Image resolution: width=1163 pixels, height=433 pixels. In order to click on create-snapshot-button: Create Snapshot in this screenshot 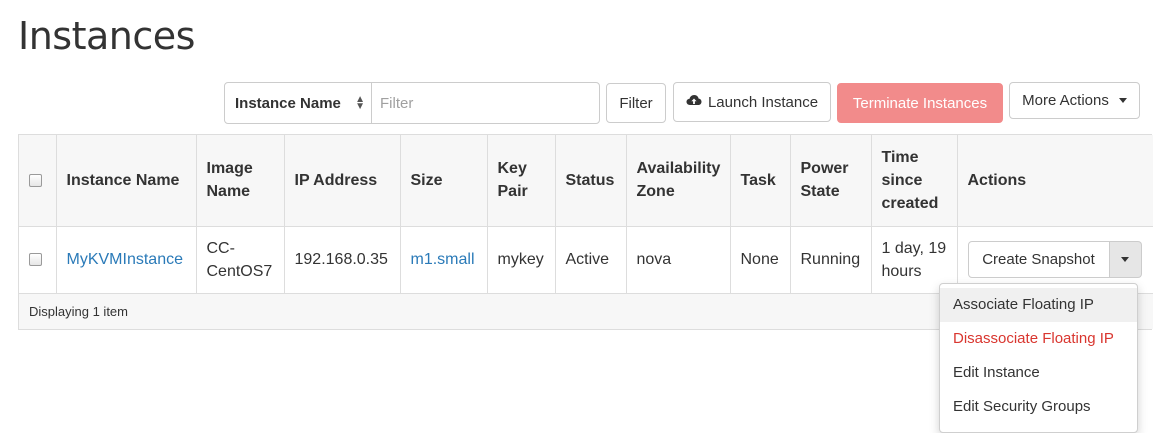, I will do `click(1038, 259)`.